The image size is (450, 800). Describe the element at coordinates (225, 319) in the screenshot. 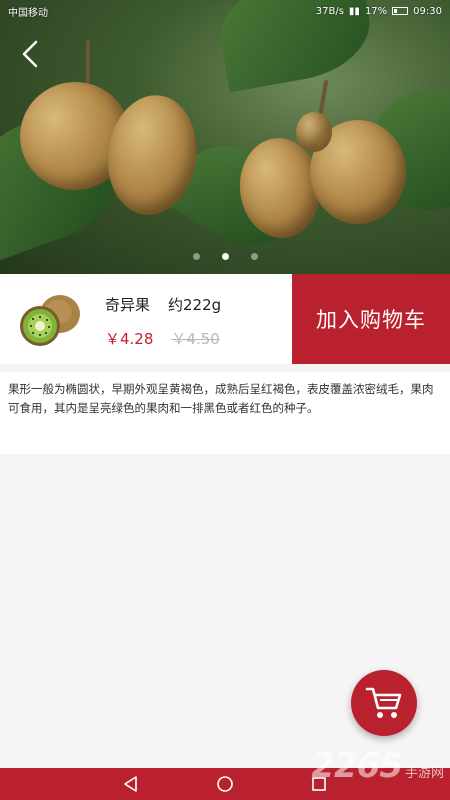

I see `product-info-bar: 奇异果 约222g ￥4.28 ￥4.50 加入购物车` at that location.